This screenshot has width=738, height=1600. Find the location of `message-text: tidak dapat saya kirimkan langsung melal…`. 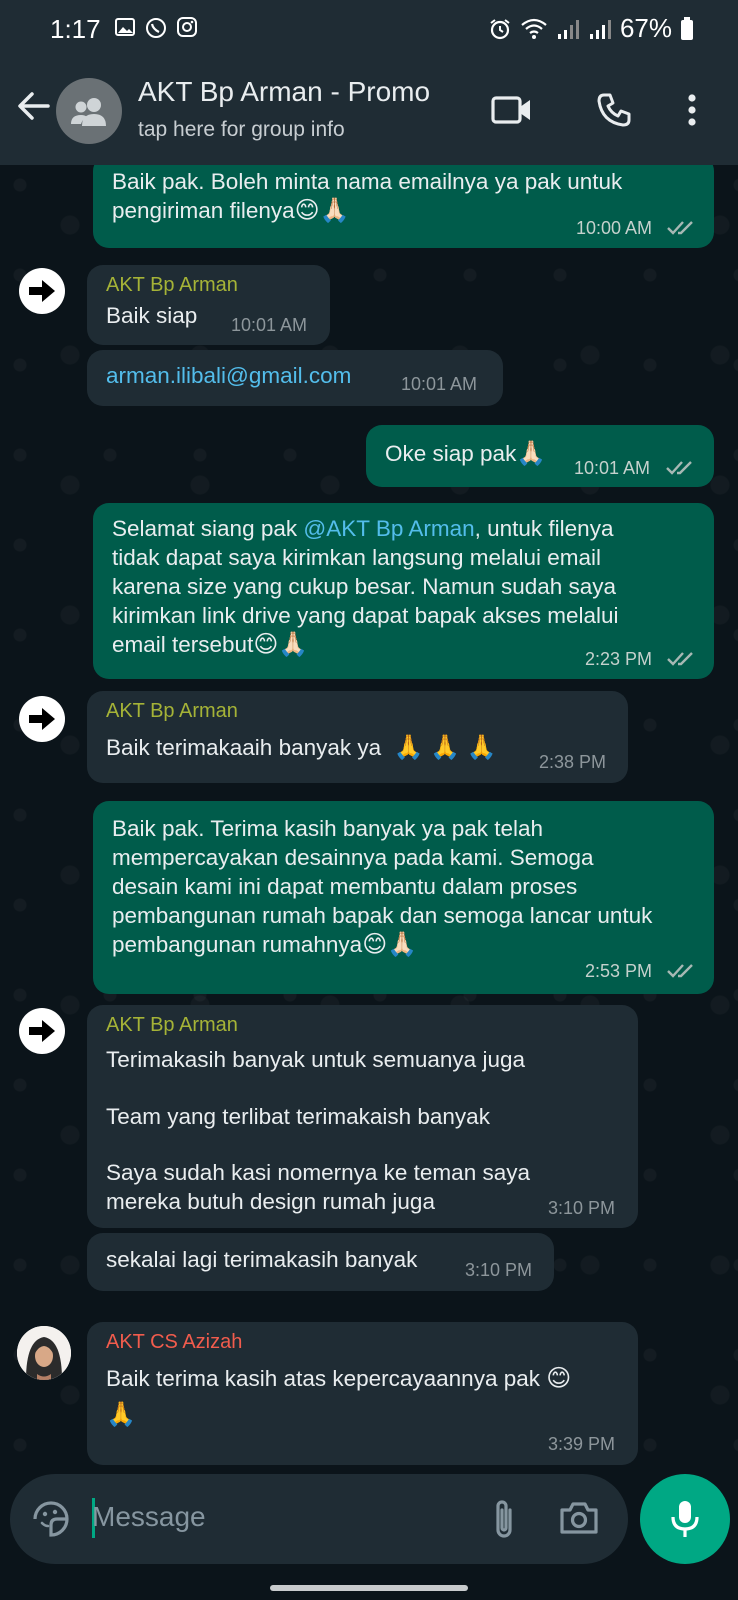

message-text: tidak dapat saya kirimkan langsung melal… is located at coordinates (357, 557).